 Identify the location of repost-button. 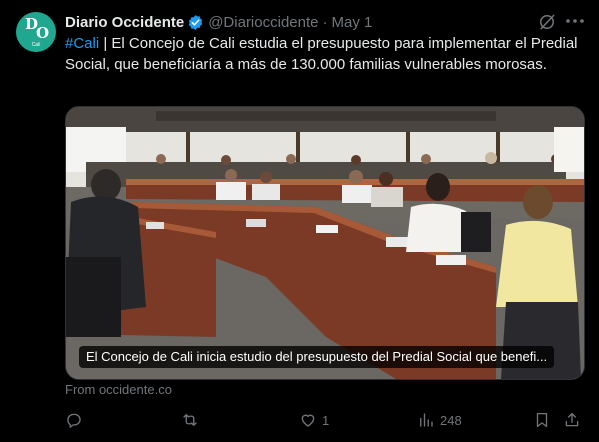
(192, 420).